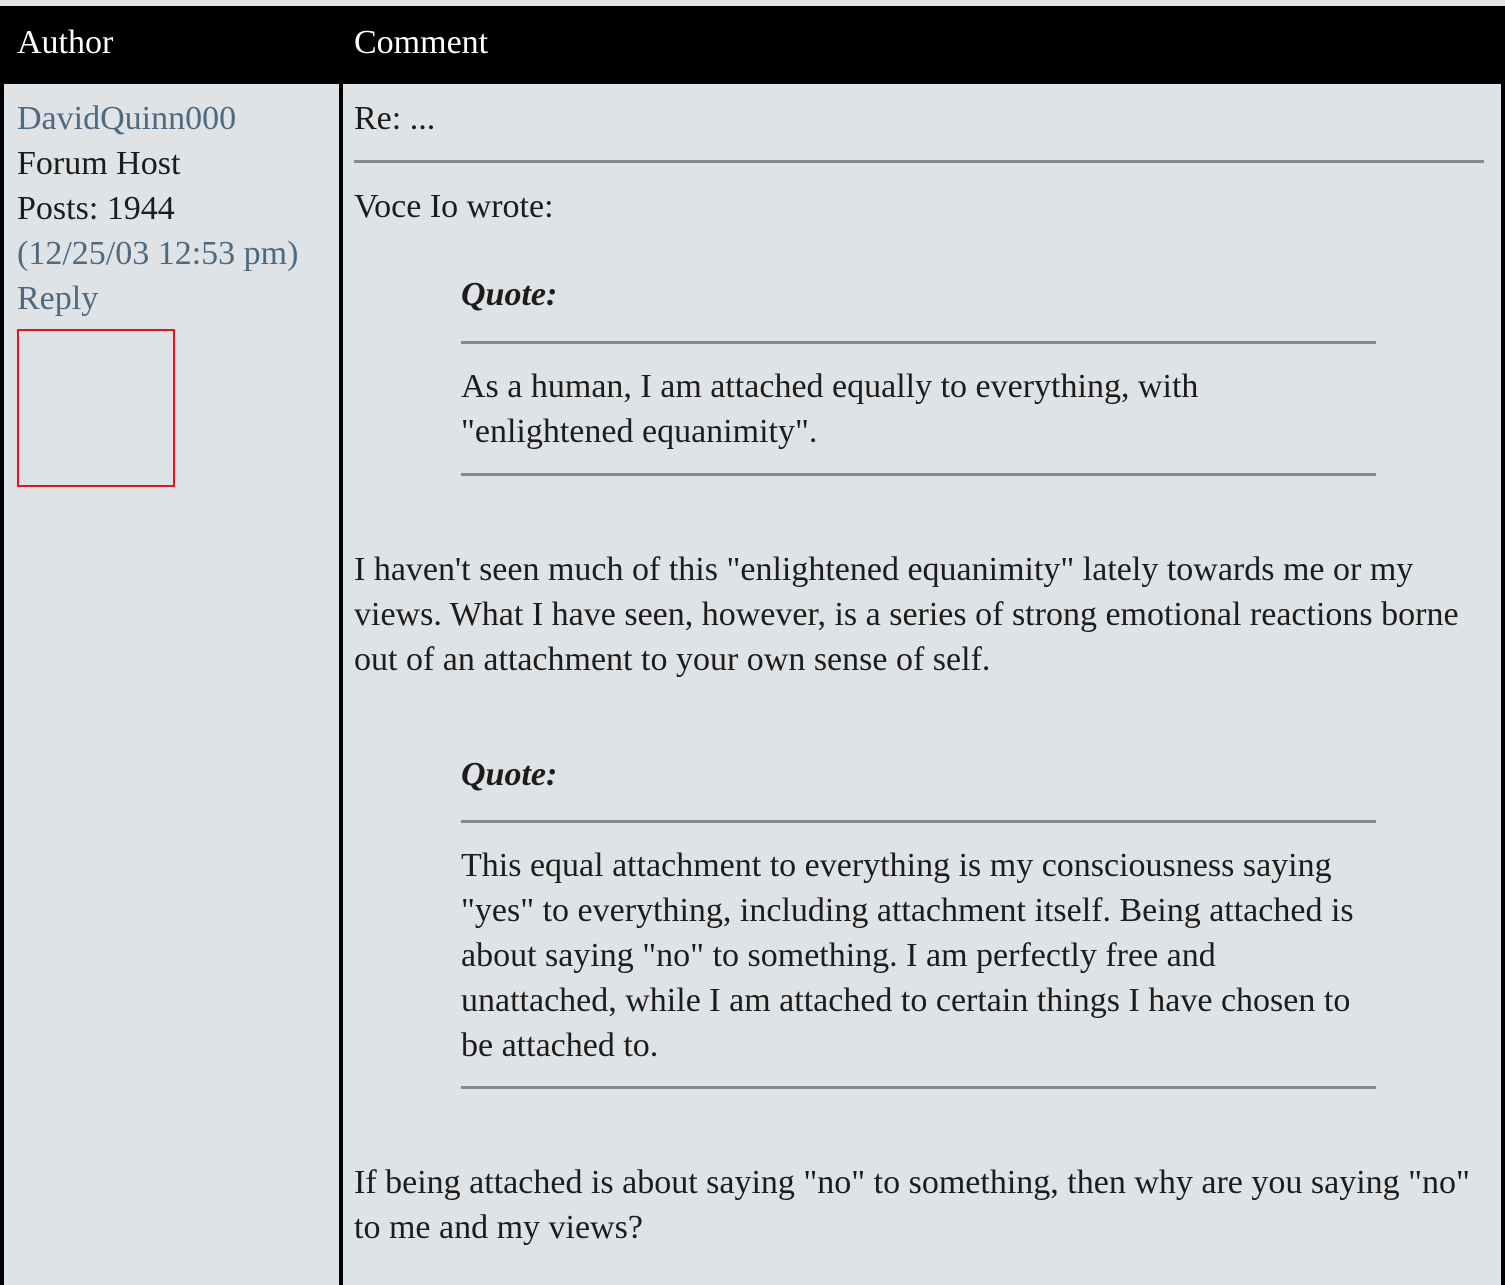  What do you see at coordinates (1503, 684) in the screenshot?
I see `right-border` at bounding box center [1503, 684].